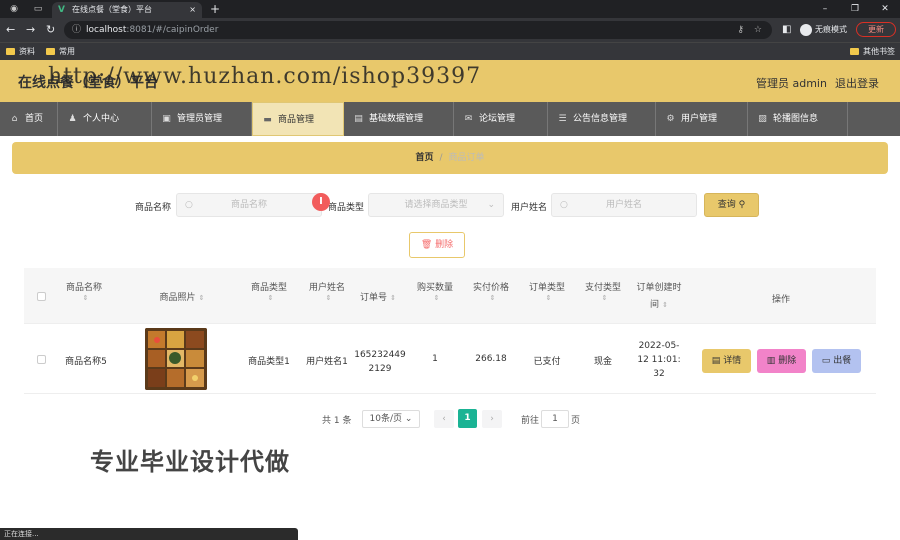 The image size is (900, 540). I want to click on menu-label: 公告信息管理, so click(600, 119).